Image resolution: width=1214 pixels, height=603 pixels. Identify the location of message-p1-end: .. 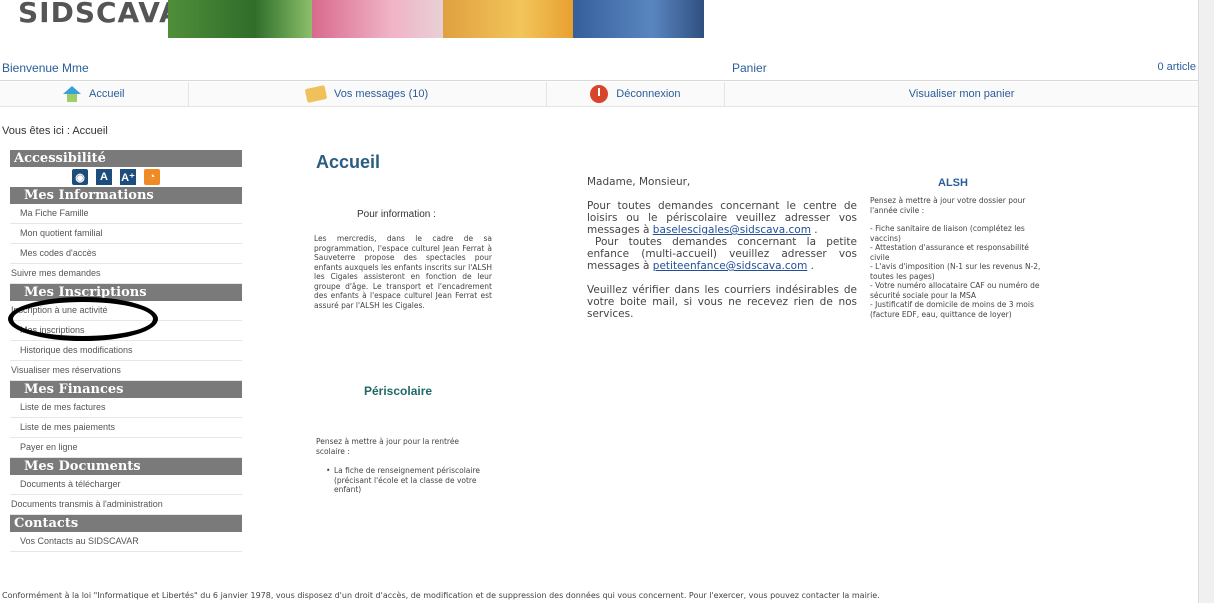
(814, 230).